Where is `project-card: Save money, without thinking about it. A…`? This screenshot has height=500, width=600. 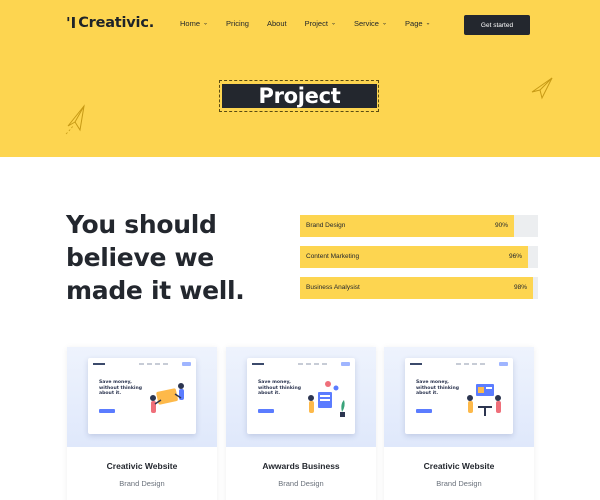
project-card: Save money, without thinking about it. A… is located at coordinates (301, 423).